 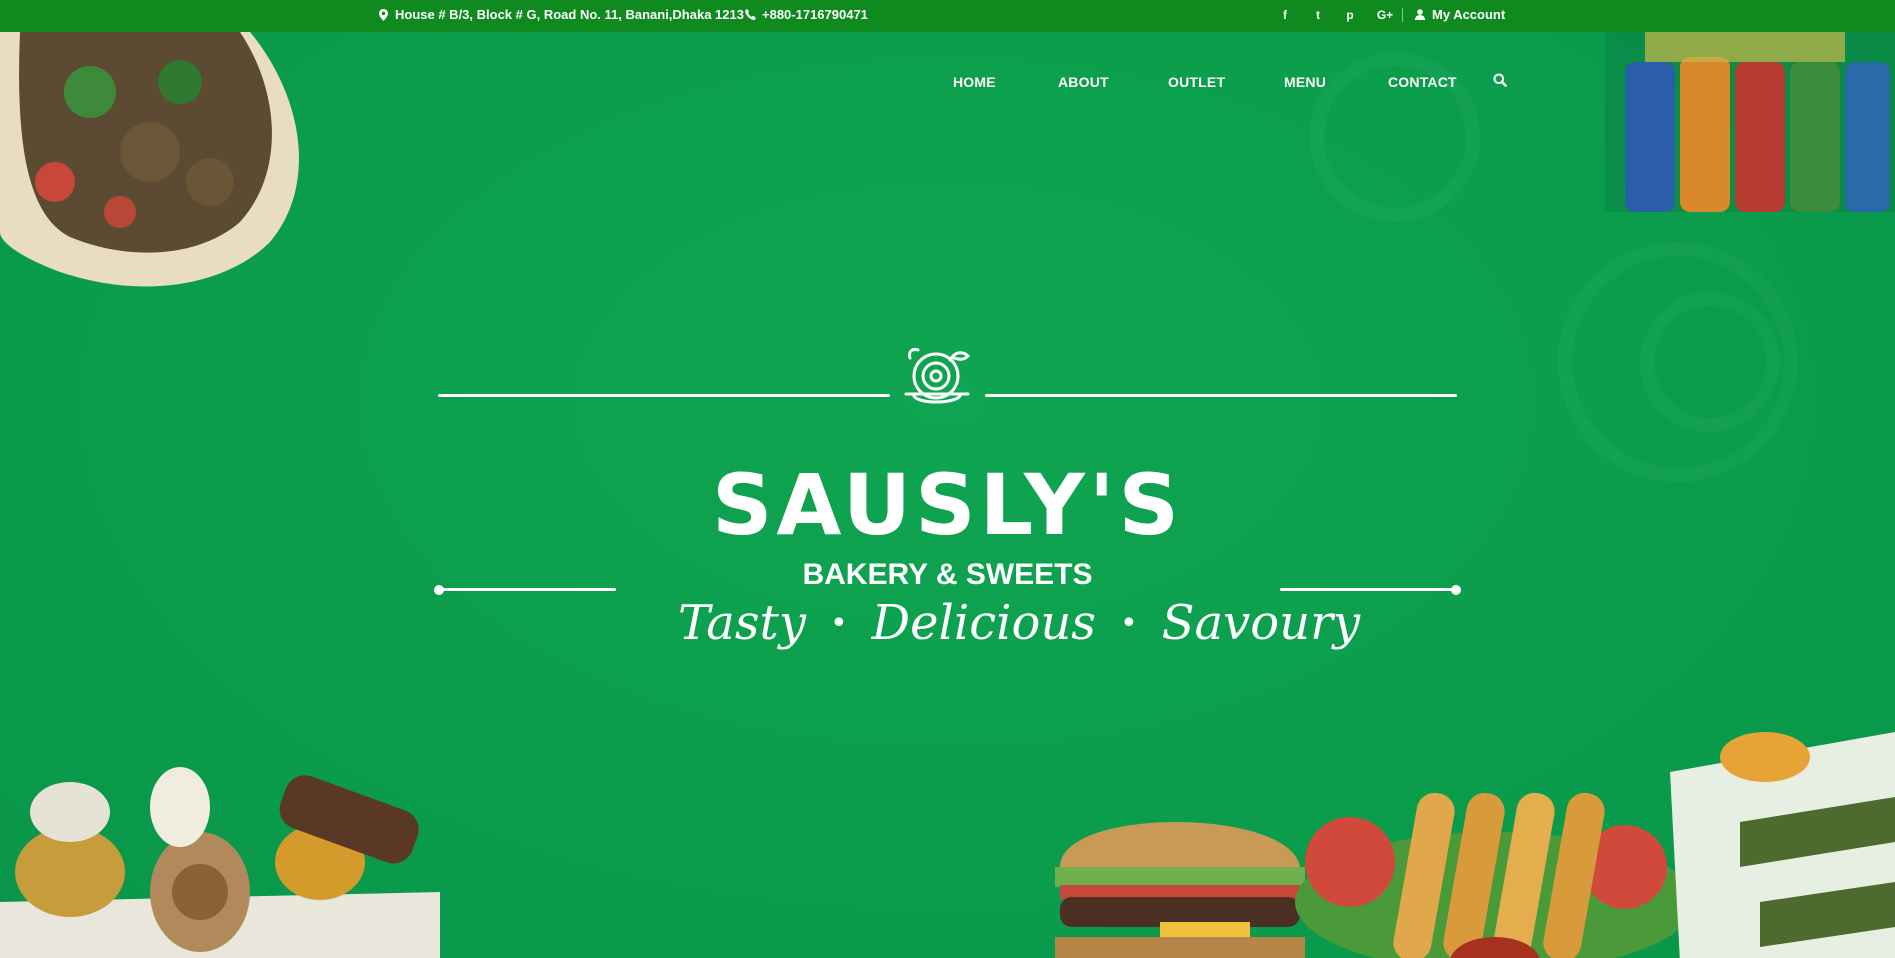 What do you see at coordinates (527, 589) in the screenshot?
I see `tagline-line-left` at bounding box center [527, 589].